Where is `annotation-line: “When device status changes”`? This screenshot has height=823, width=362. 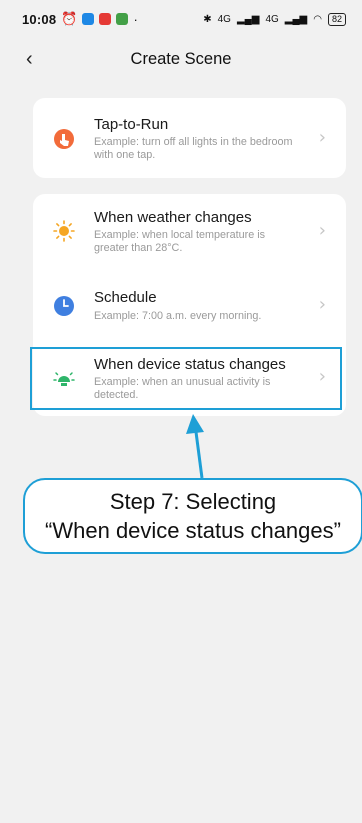
annotation-line: “When device status changes” is located at coordinates (193, 530).